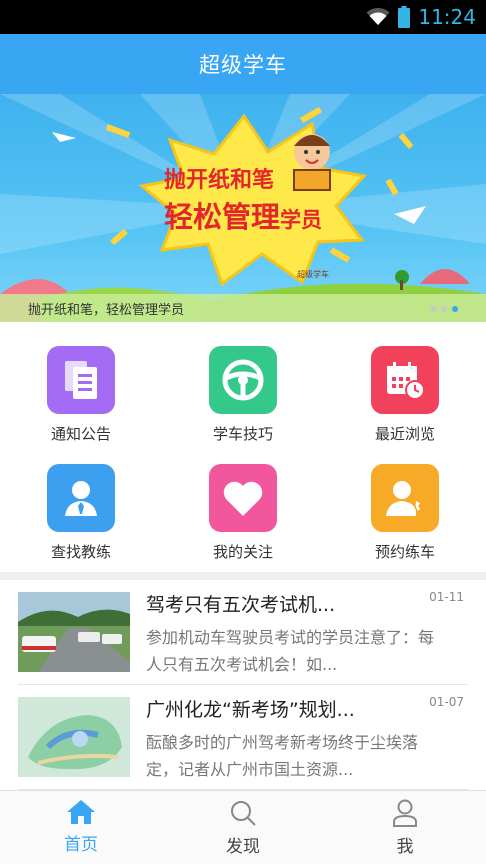 The width and height of the screenshot is (486, 864). I want to click on grid-item-notice: 通知公告, so click(81, 405).